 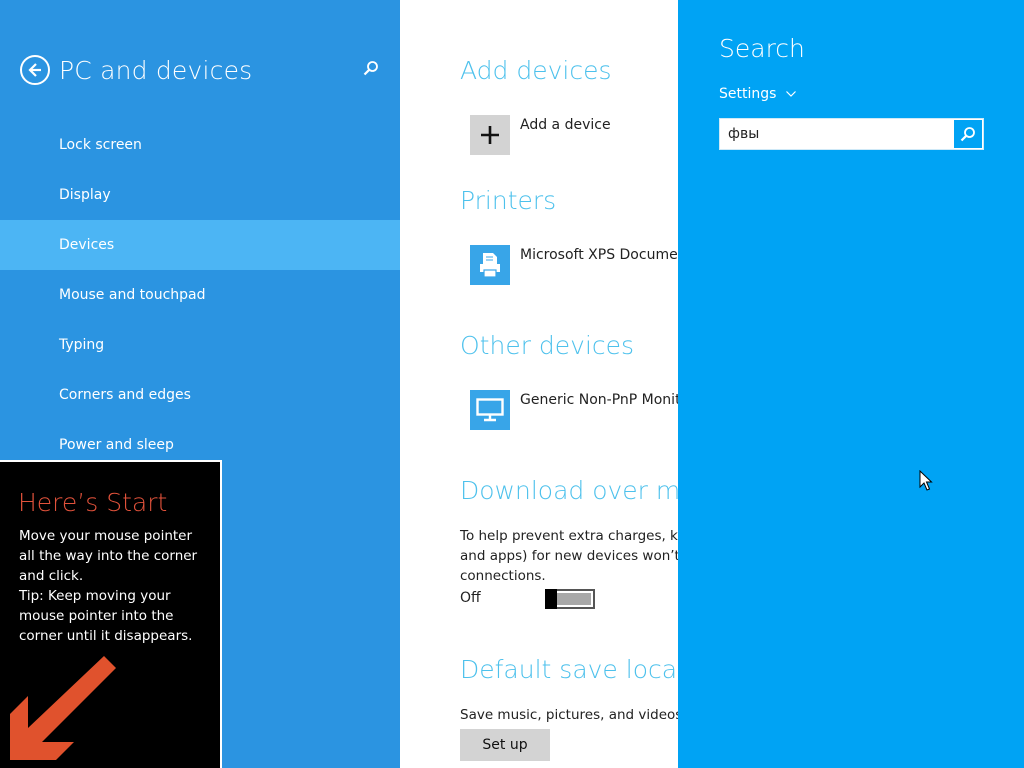 What do you see at coordinates (551, 599) in the screenshot?
I see `toggle-knob` at bounding box center [551, 599].